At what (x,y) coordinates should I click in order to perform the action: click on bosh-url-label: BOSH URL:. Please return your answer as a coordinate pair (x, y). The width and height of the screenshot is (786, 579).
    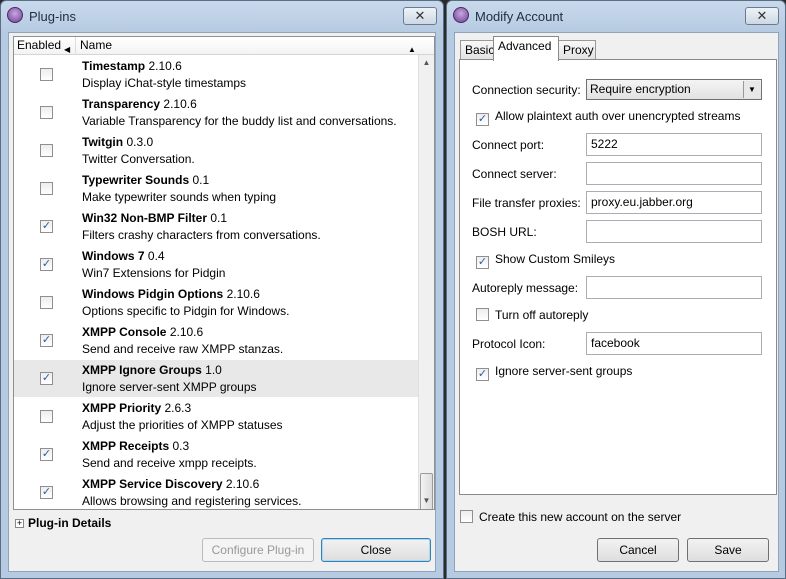
    Looking at the image, I should click on (504, 232).